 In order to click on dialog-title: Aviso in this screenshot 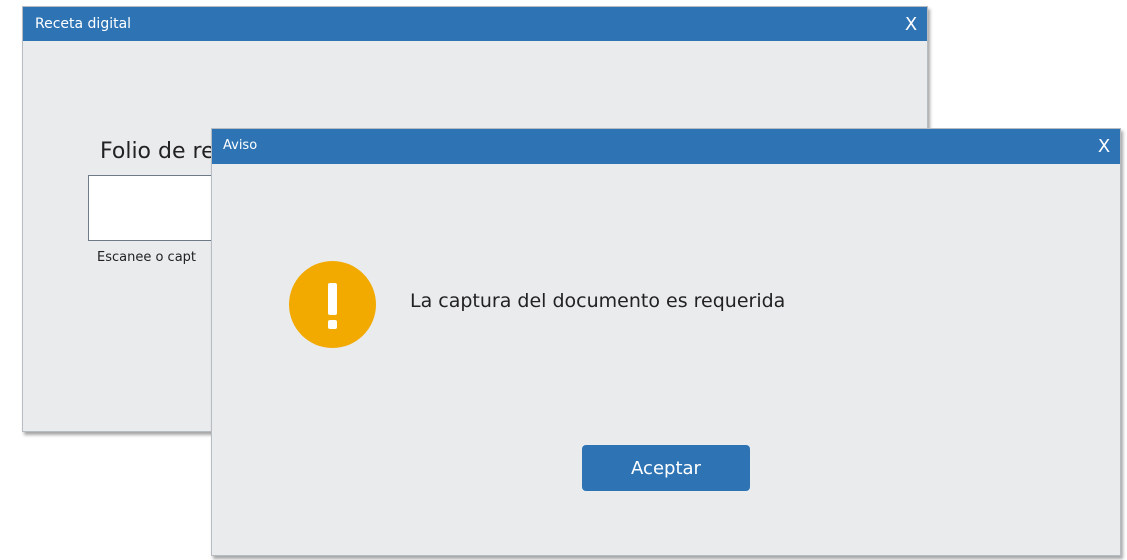, I will do `click(240, 145)`.